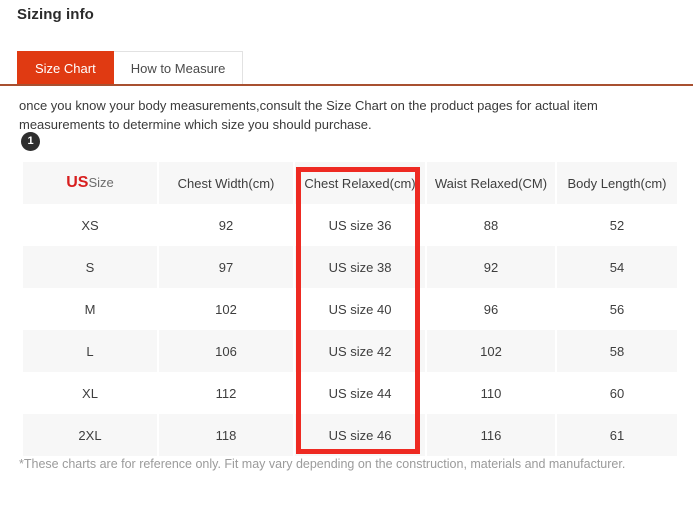 The image size is (693, 515). Describe the element at coordinates (90, 267) in the screenshot. I see `cell-size: S` at that location.